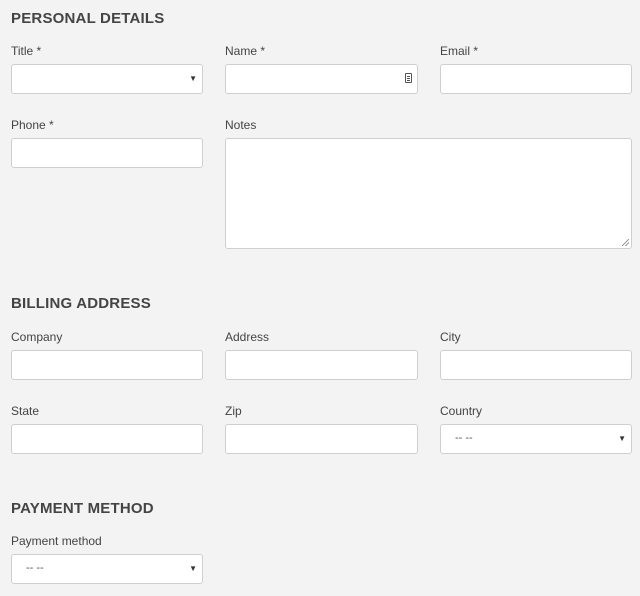 The image size is (640, 596). Describe the element at coordinates (321, 439) in the screenshot. I see `zip-input` at that location.